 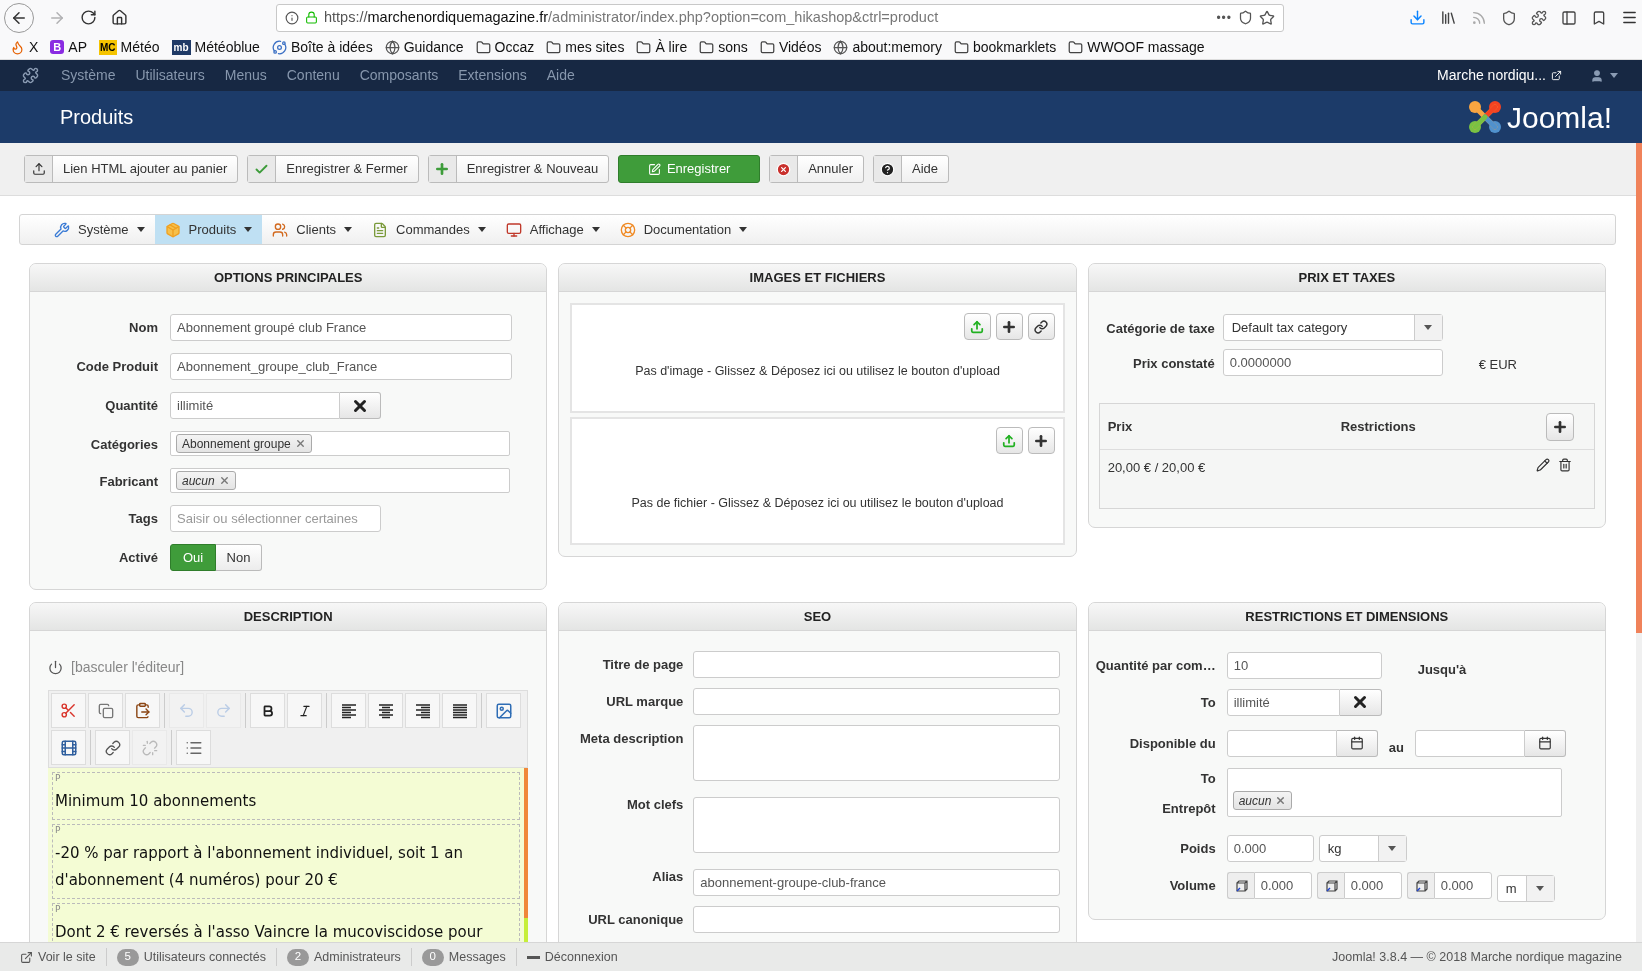 What do you see at coordinates (1332, 327) in the screenshot?
I see `tax-select: Default tax category` at bounding box center [1332, 327].